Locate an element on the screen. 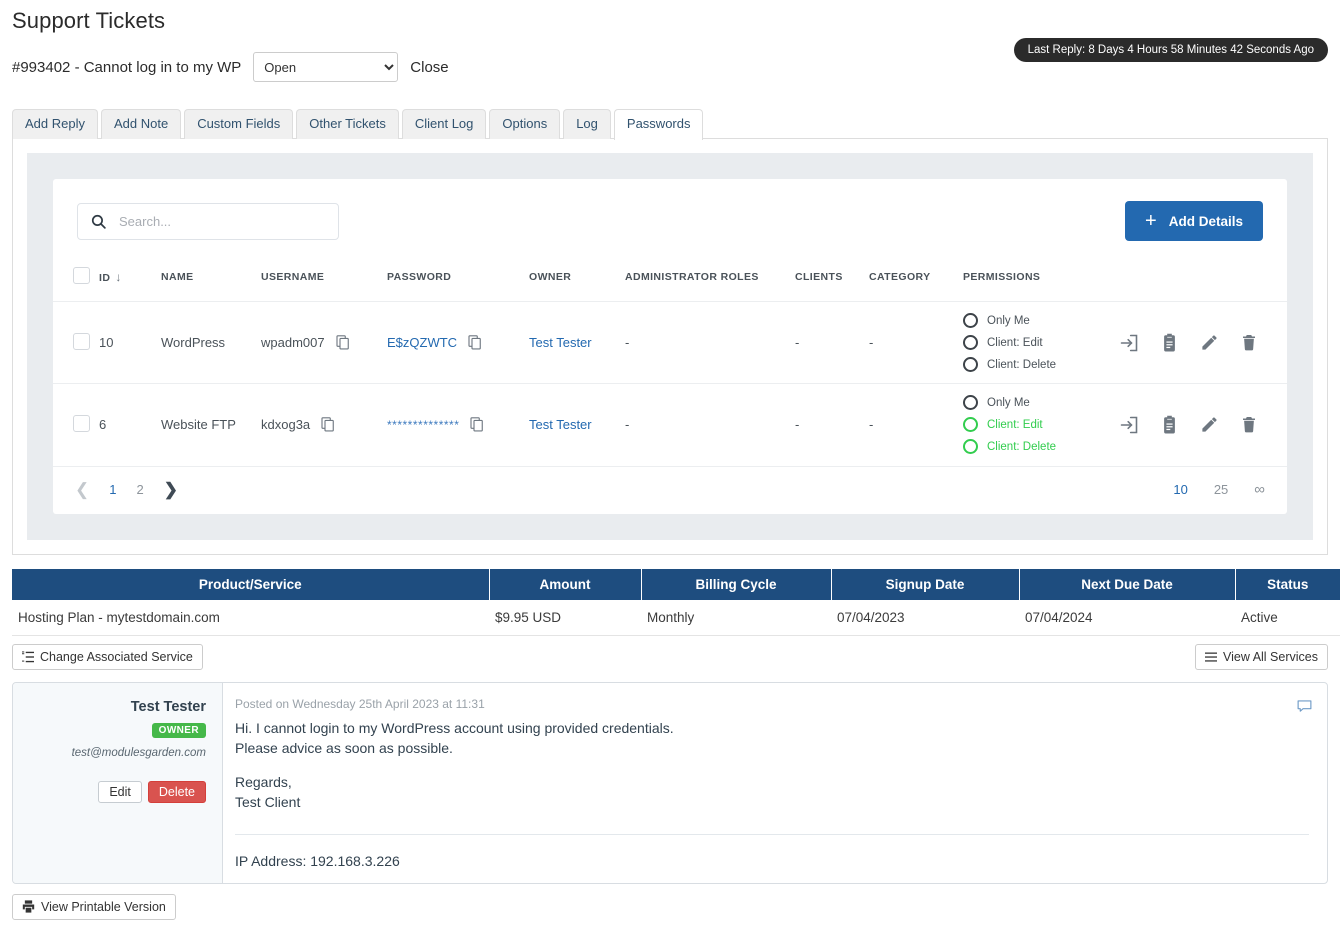 The image size is (1340, 937). cell-id: 10 is located at coordinates (126, 342).